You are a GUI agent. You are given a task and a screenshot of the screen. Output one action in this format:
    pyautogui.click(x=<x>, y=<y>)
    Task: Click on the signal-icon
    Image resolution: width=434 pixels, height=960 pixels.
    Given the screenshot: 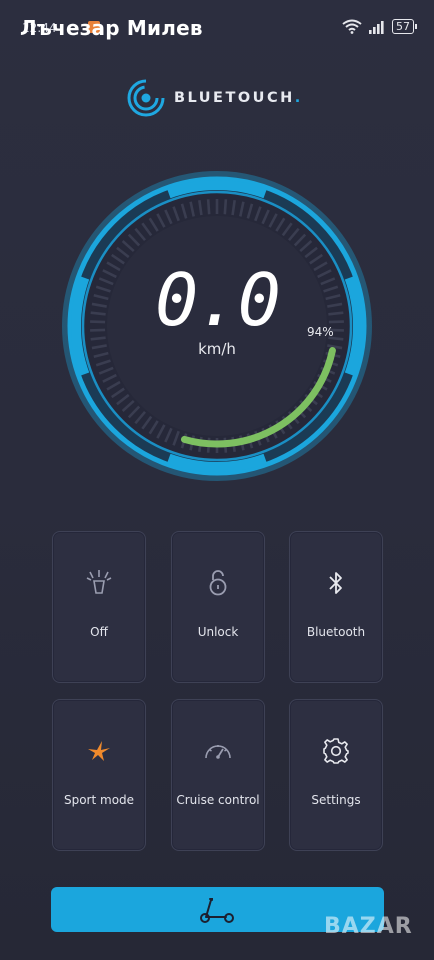 What is the action you would take?
    pyautogui.click(x=376, y=27)
    